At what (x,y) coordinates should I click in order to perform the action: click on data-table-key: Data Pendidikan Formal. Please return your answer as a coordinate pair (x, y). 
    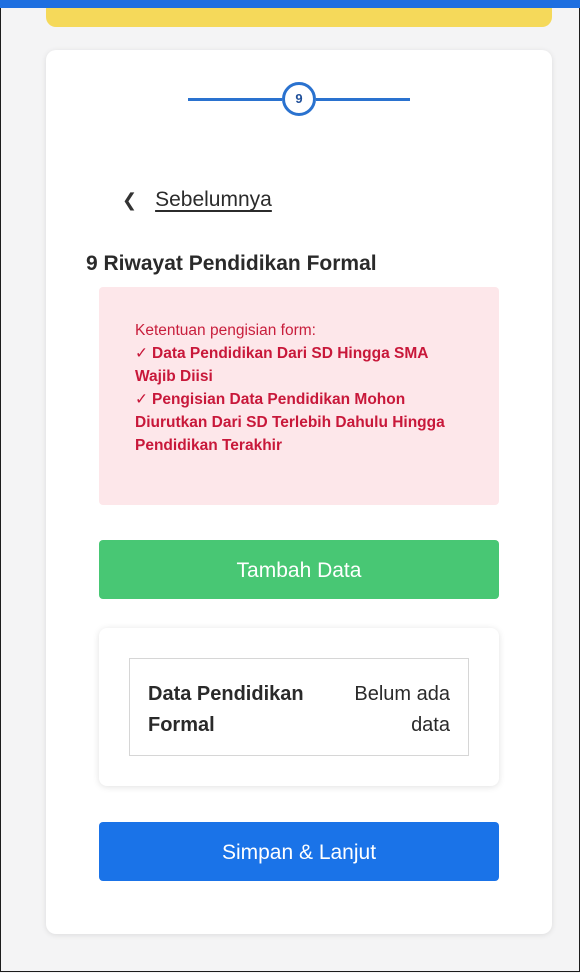
    Looking at the image, I should click on (226, 709).